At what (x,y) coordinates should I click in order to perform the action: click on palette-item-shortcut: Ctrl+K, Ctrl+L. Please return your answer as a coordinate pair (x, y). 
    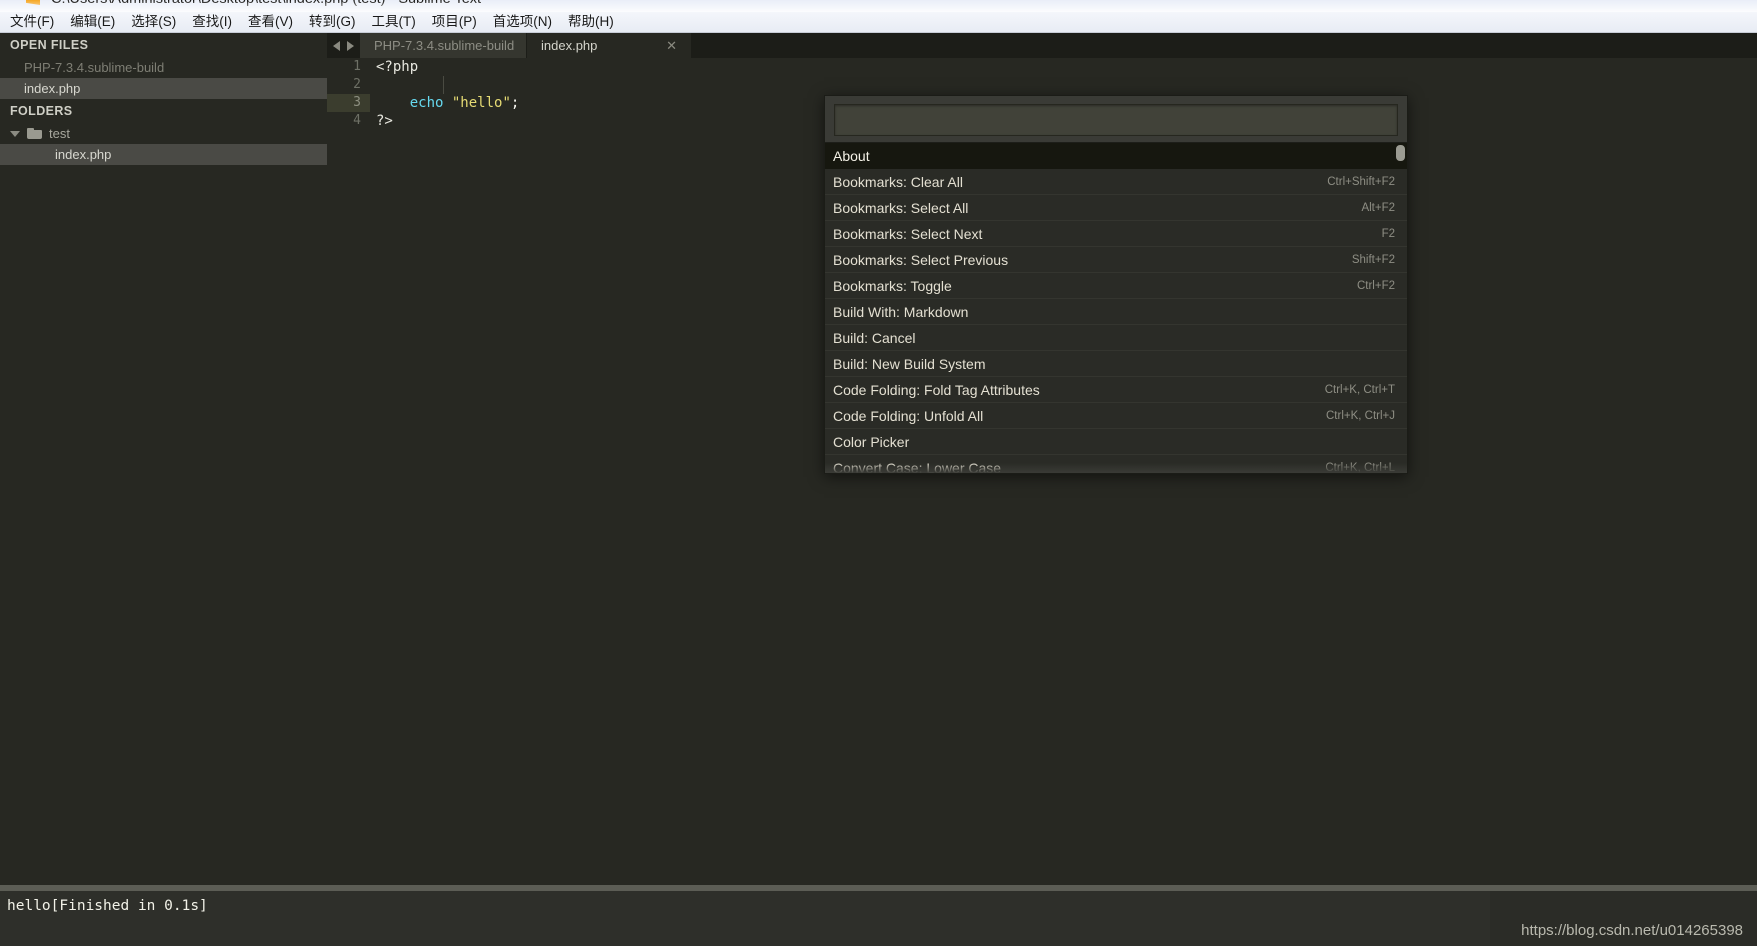
    Looking at the image, I should click on (1360, 467).